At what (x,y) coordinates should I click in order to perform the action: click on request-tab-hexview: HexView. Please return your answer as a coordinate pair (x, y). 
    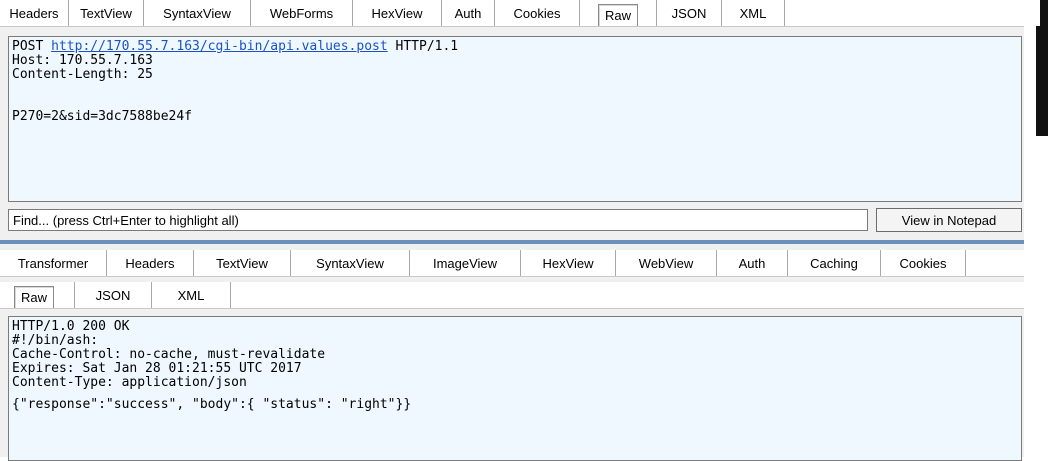
    Looking at the image, I should click on (397, 13).